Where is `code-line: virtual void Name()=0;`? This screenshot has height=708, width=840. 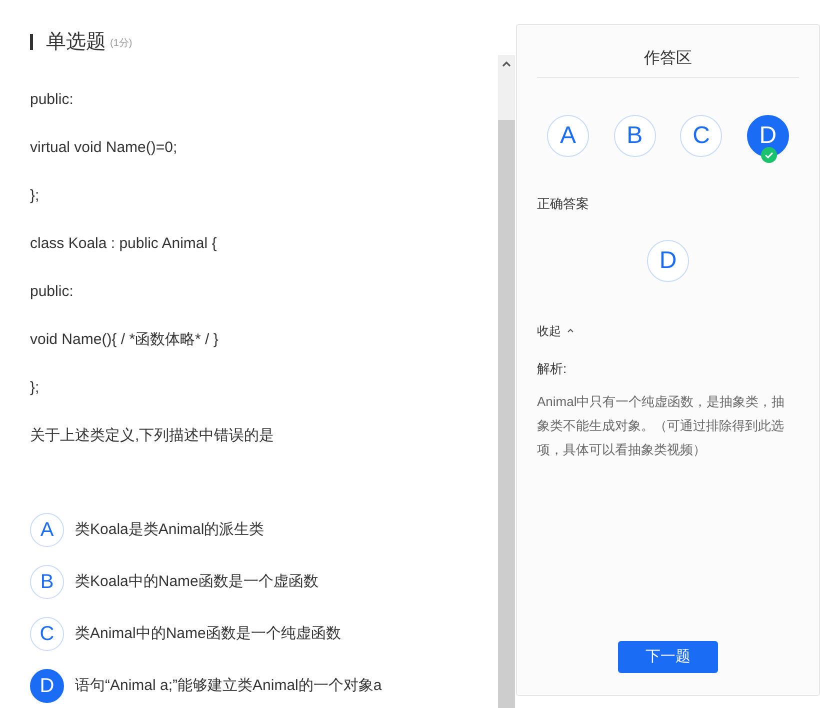 code-line: virtual void Name()=0; is located at coordinates (104, 148).